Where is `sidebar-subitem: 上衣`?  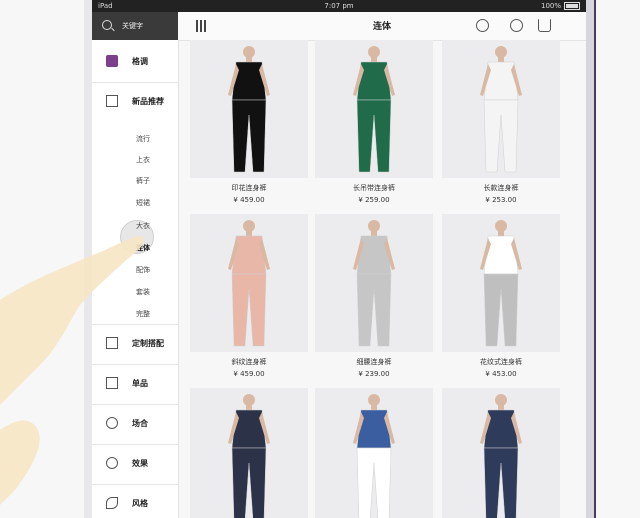 sidebar-subitem: 上衣 is located at coordinates (143, 160).